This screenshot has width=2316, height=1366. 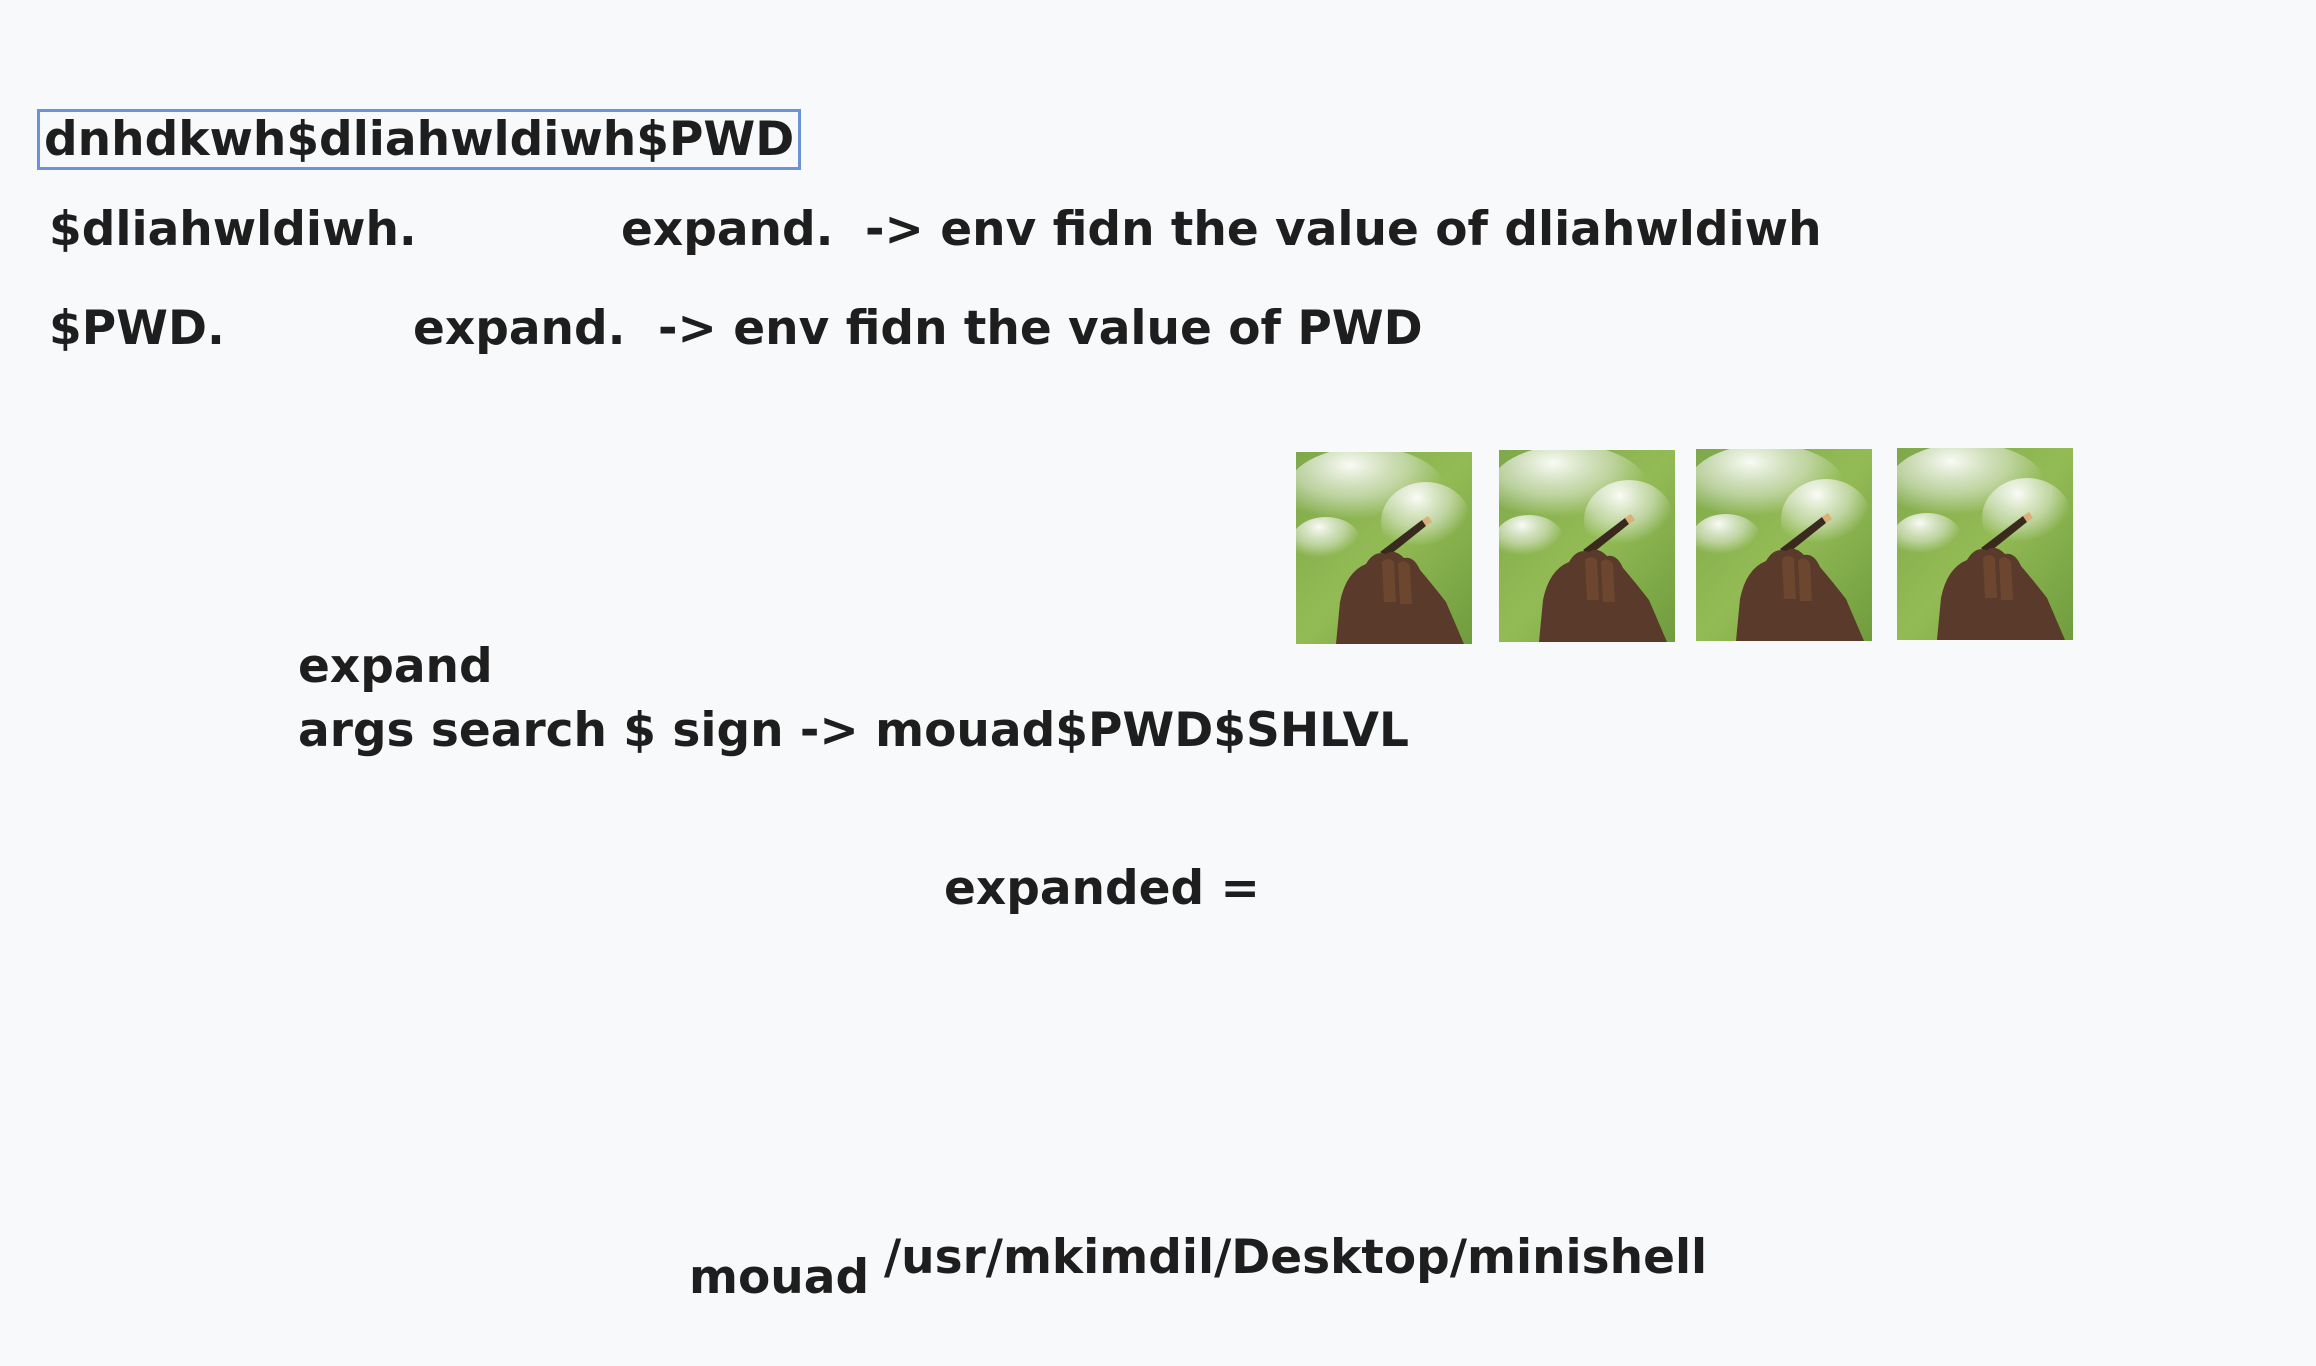 I want to click on text-element: $PWD., so click(x=137, y=328).